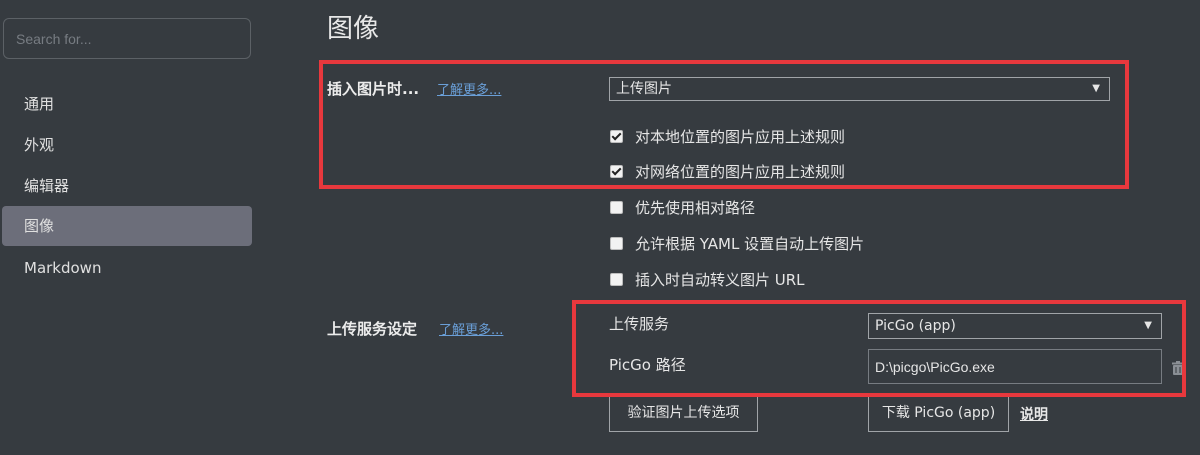 The width and height of the screenshot is (1200, 455). What do you see at coordinates (695, 207) in the screenshot?
I see `checkbox-relative-label: 优先使用相对路径` at bounding box center [695, 207].